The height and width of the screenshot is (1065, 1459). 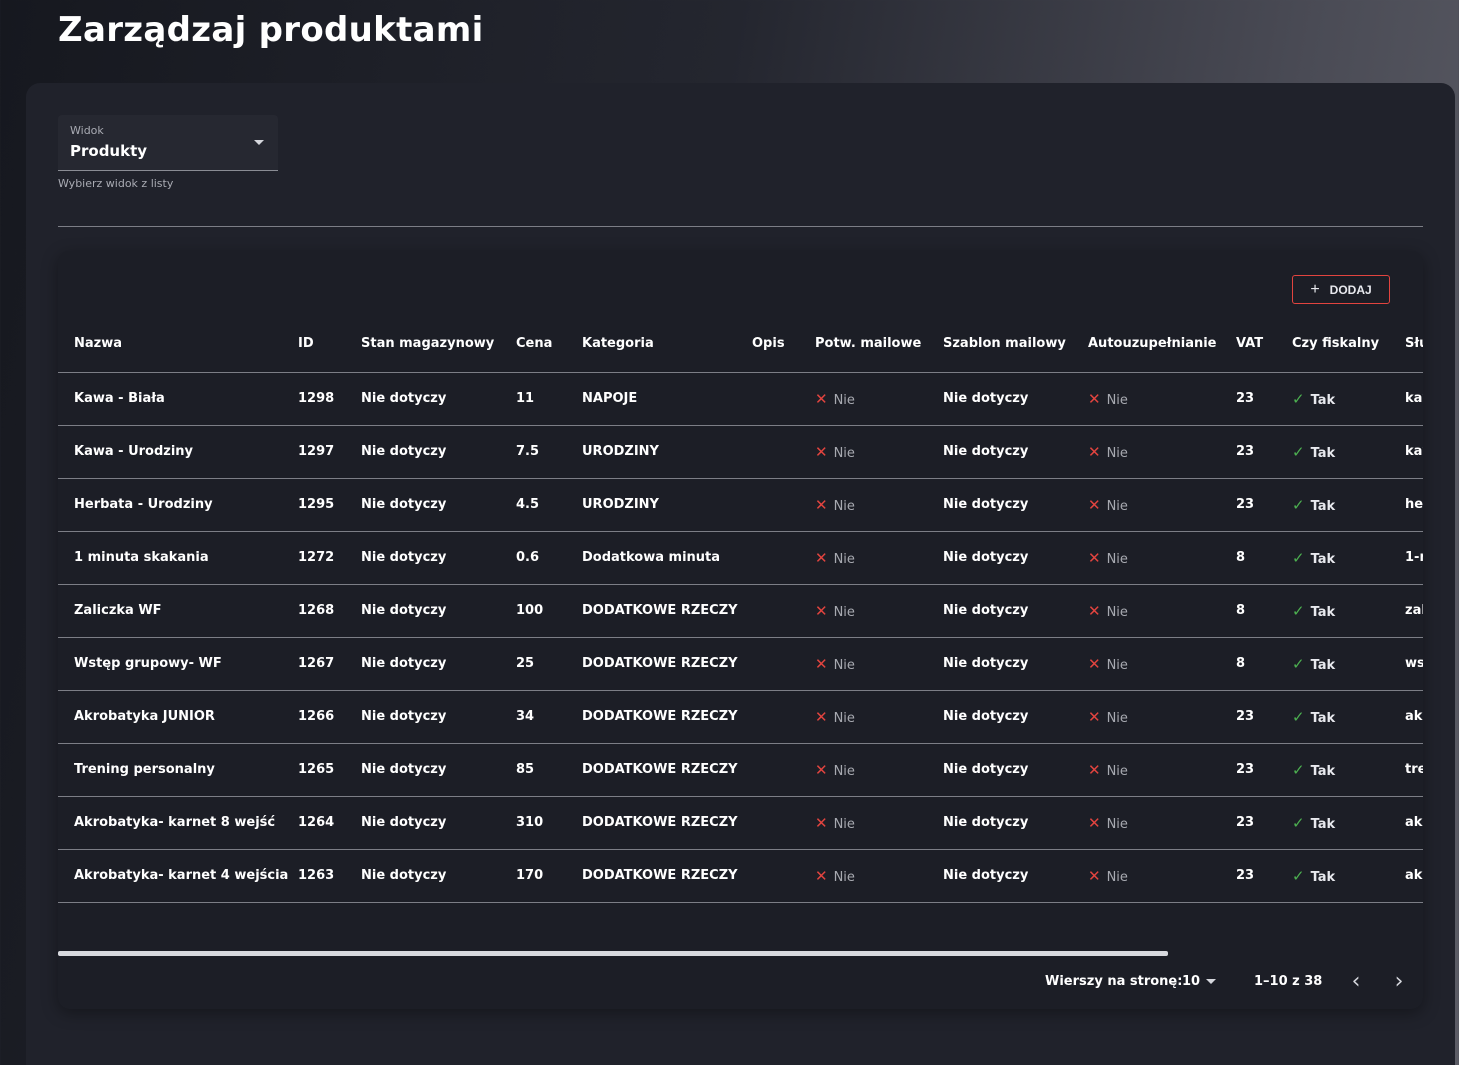 I want to click on cell-vat: 8, so click(x=1264, y=558).